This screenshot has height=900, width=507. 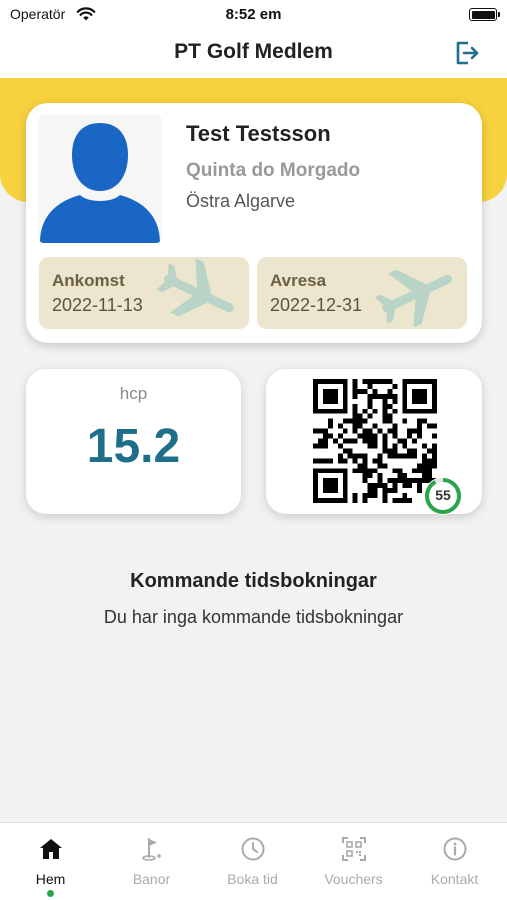 I want to click on tab-hem: Hem, so click(x=50, y=861).